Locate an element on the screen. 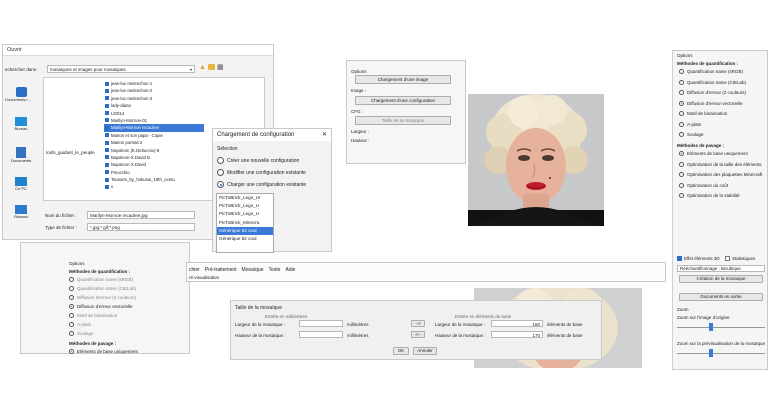 The width and height of the screenshot is (768, 407). file-list-item: Marion portrait 2 is located at coordinates (154, 142).